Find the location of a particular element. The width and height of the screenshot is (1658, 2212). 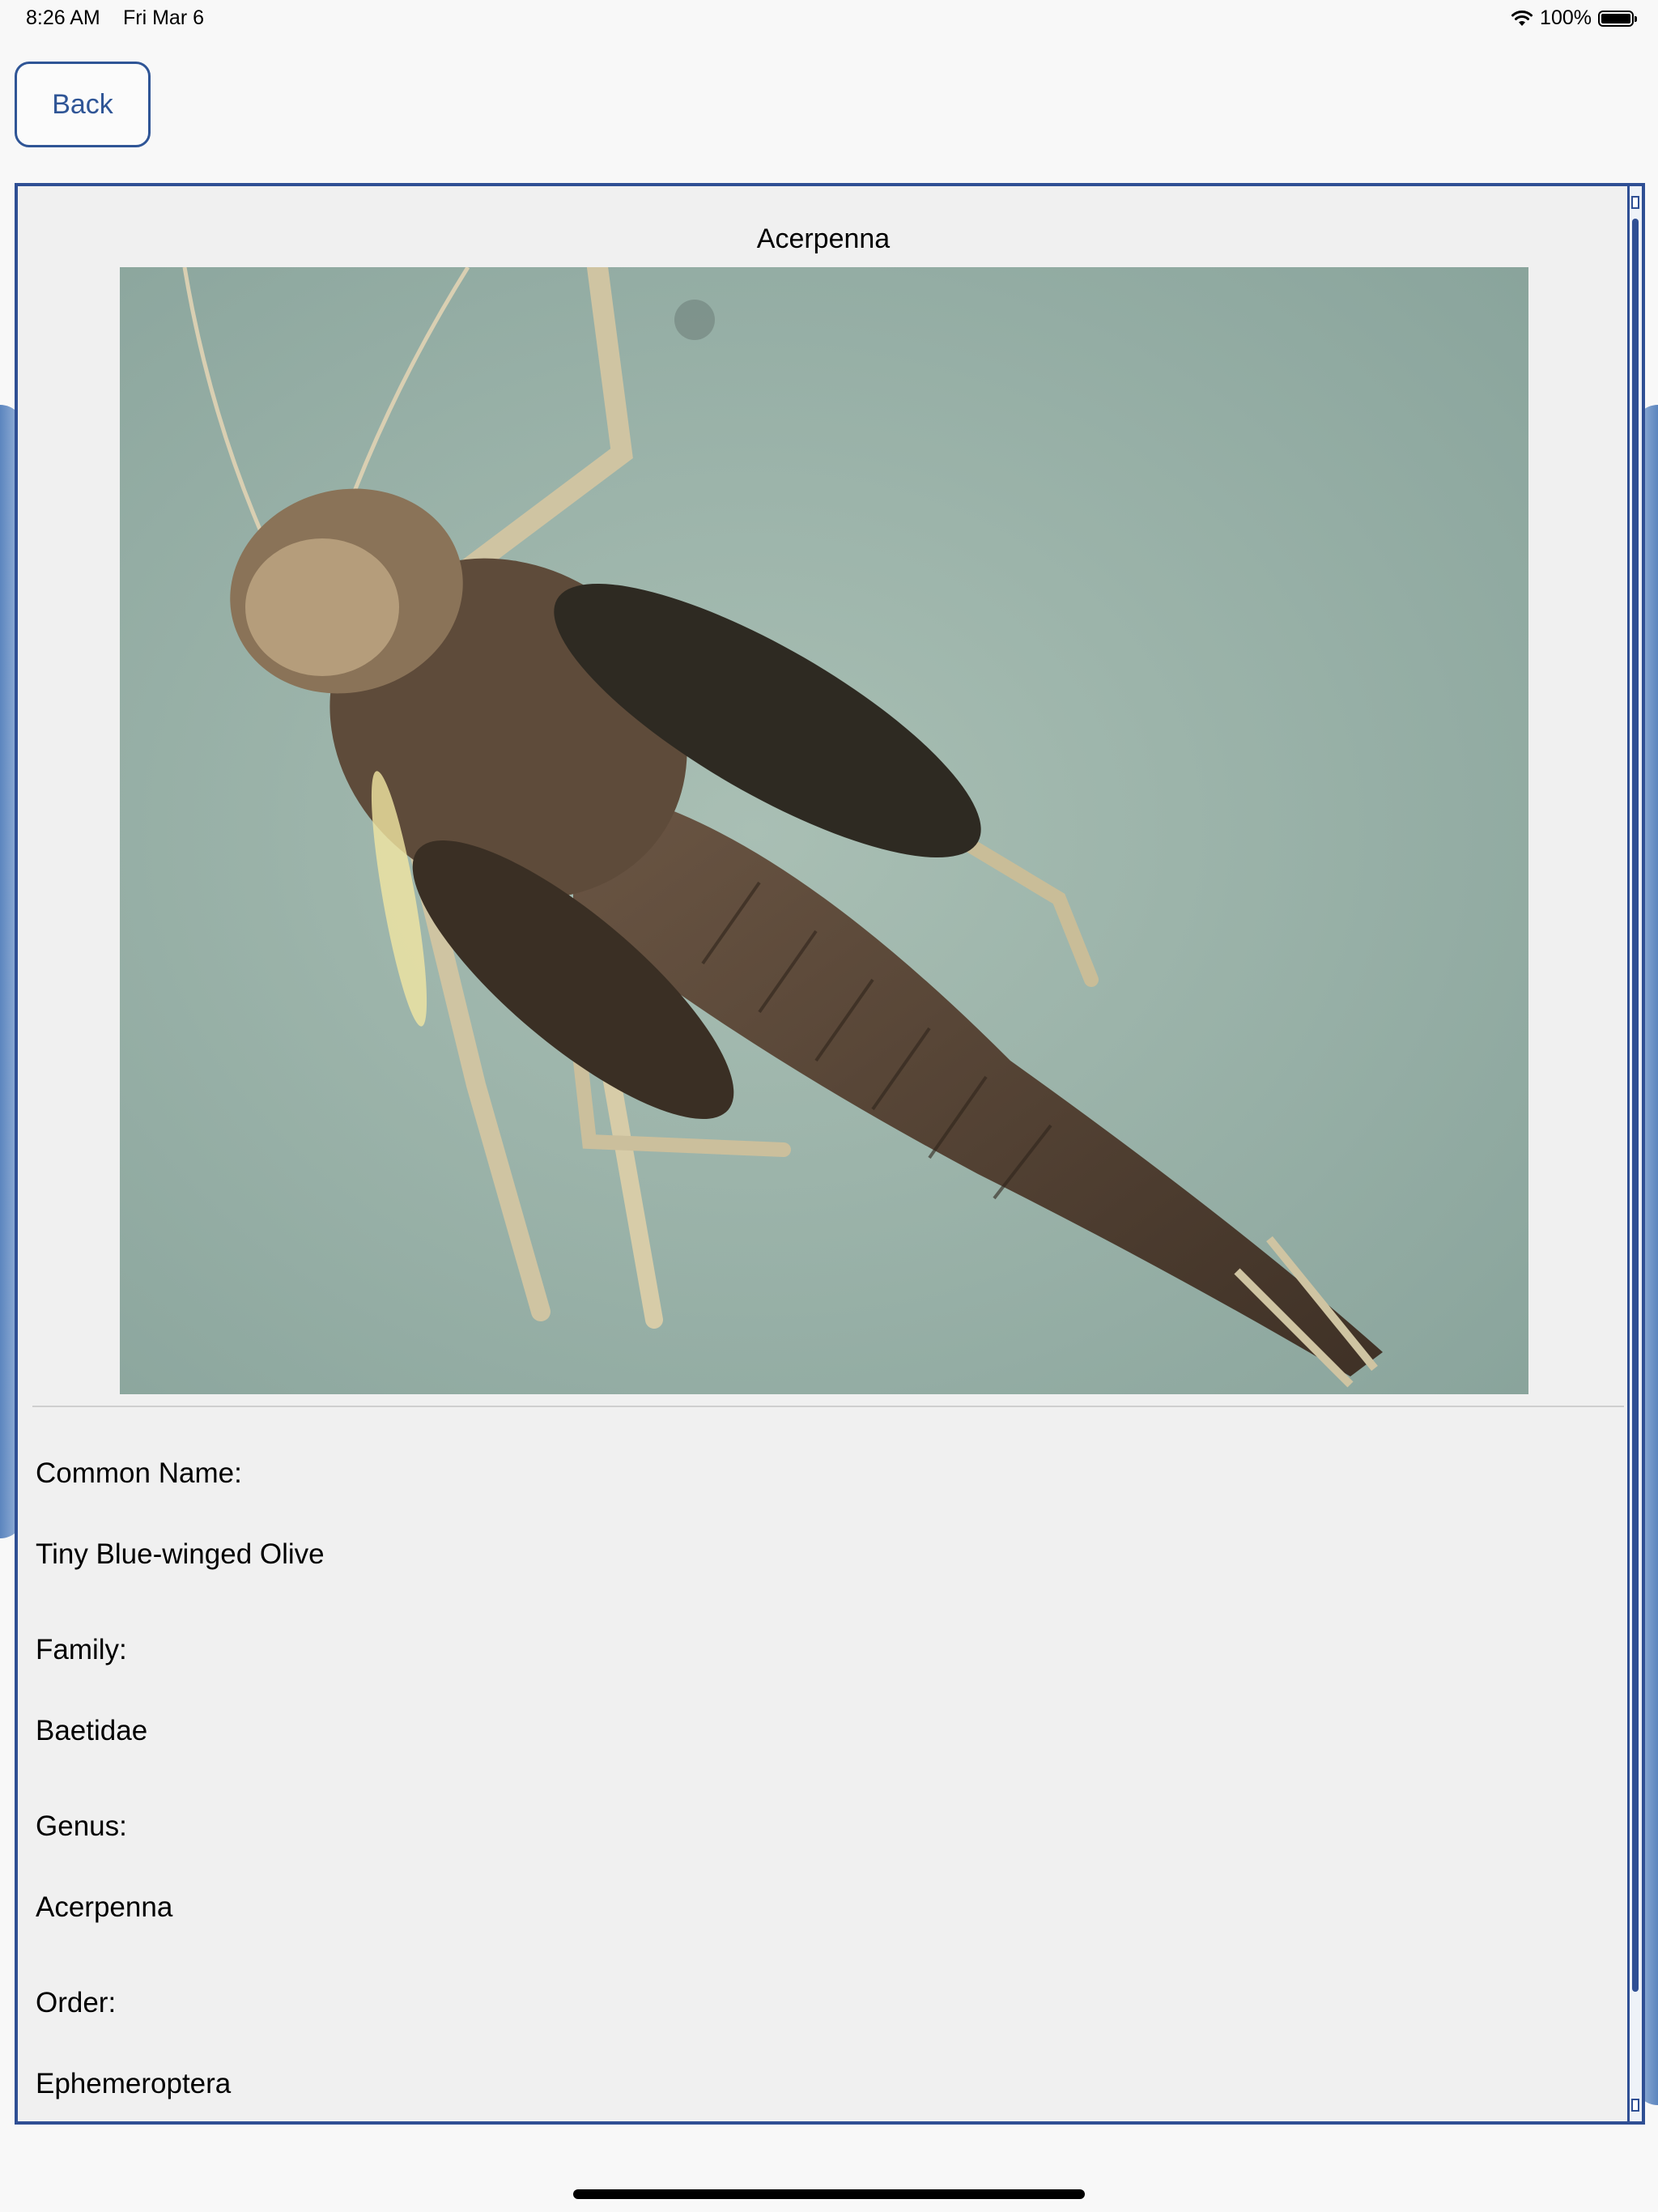

vertical-scrollbar is located at coordinates (1634, 1154).